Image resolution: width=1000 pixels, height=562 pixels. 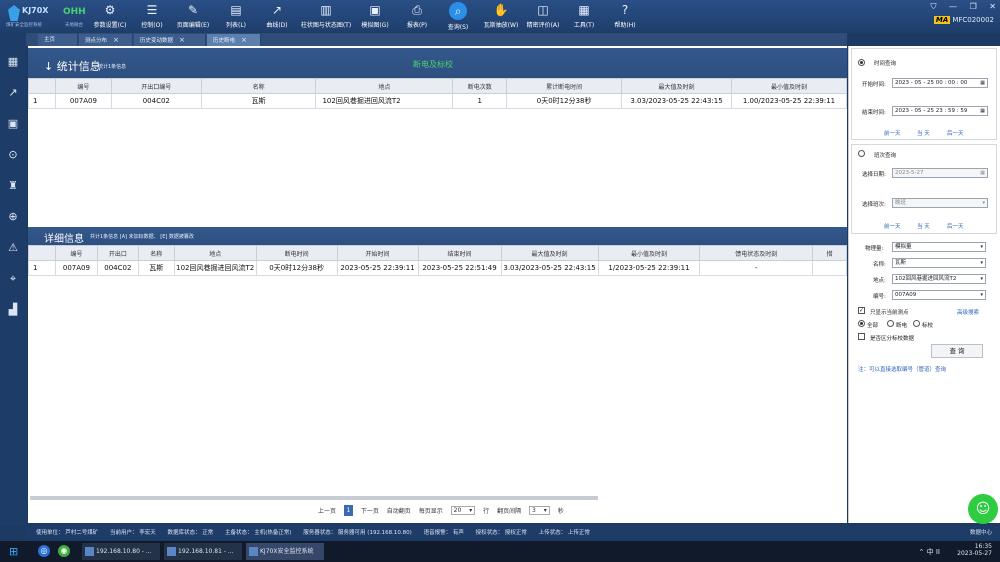 What do you see at coordinates (314, 498) in the screenshot?
I see `horizontal-scrollbar` at bounding box center [314, 498].